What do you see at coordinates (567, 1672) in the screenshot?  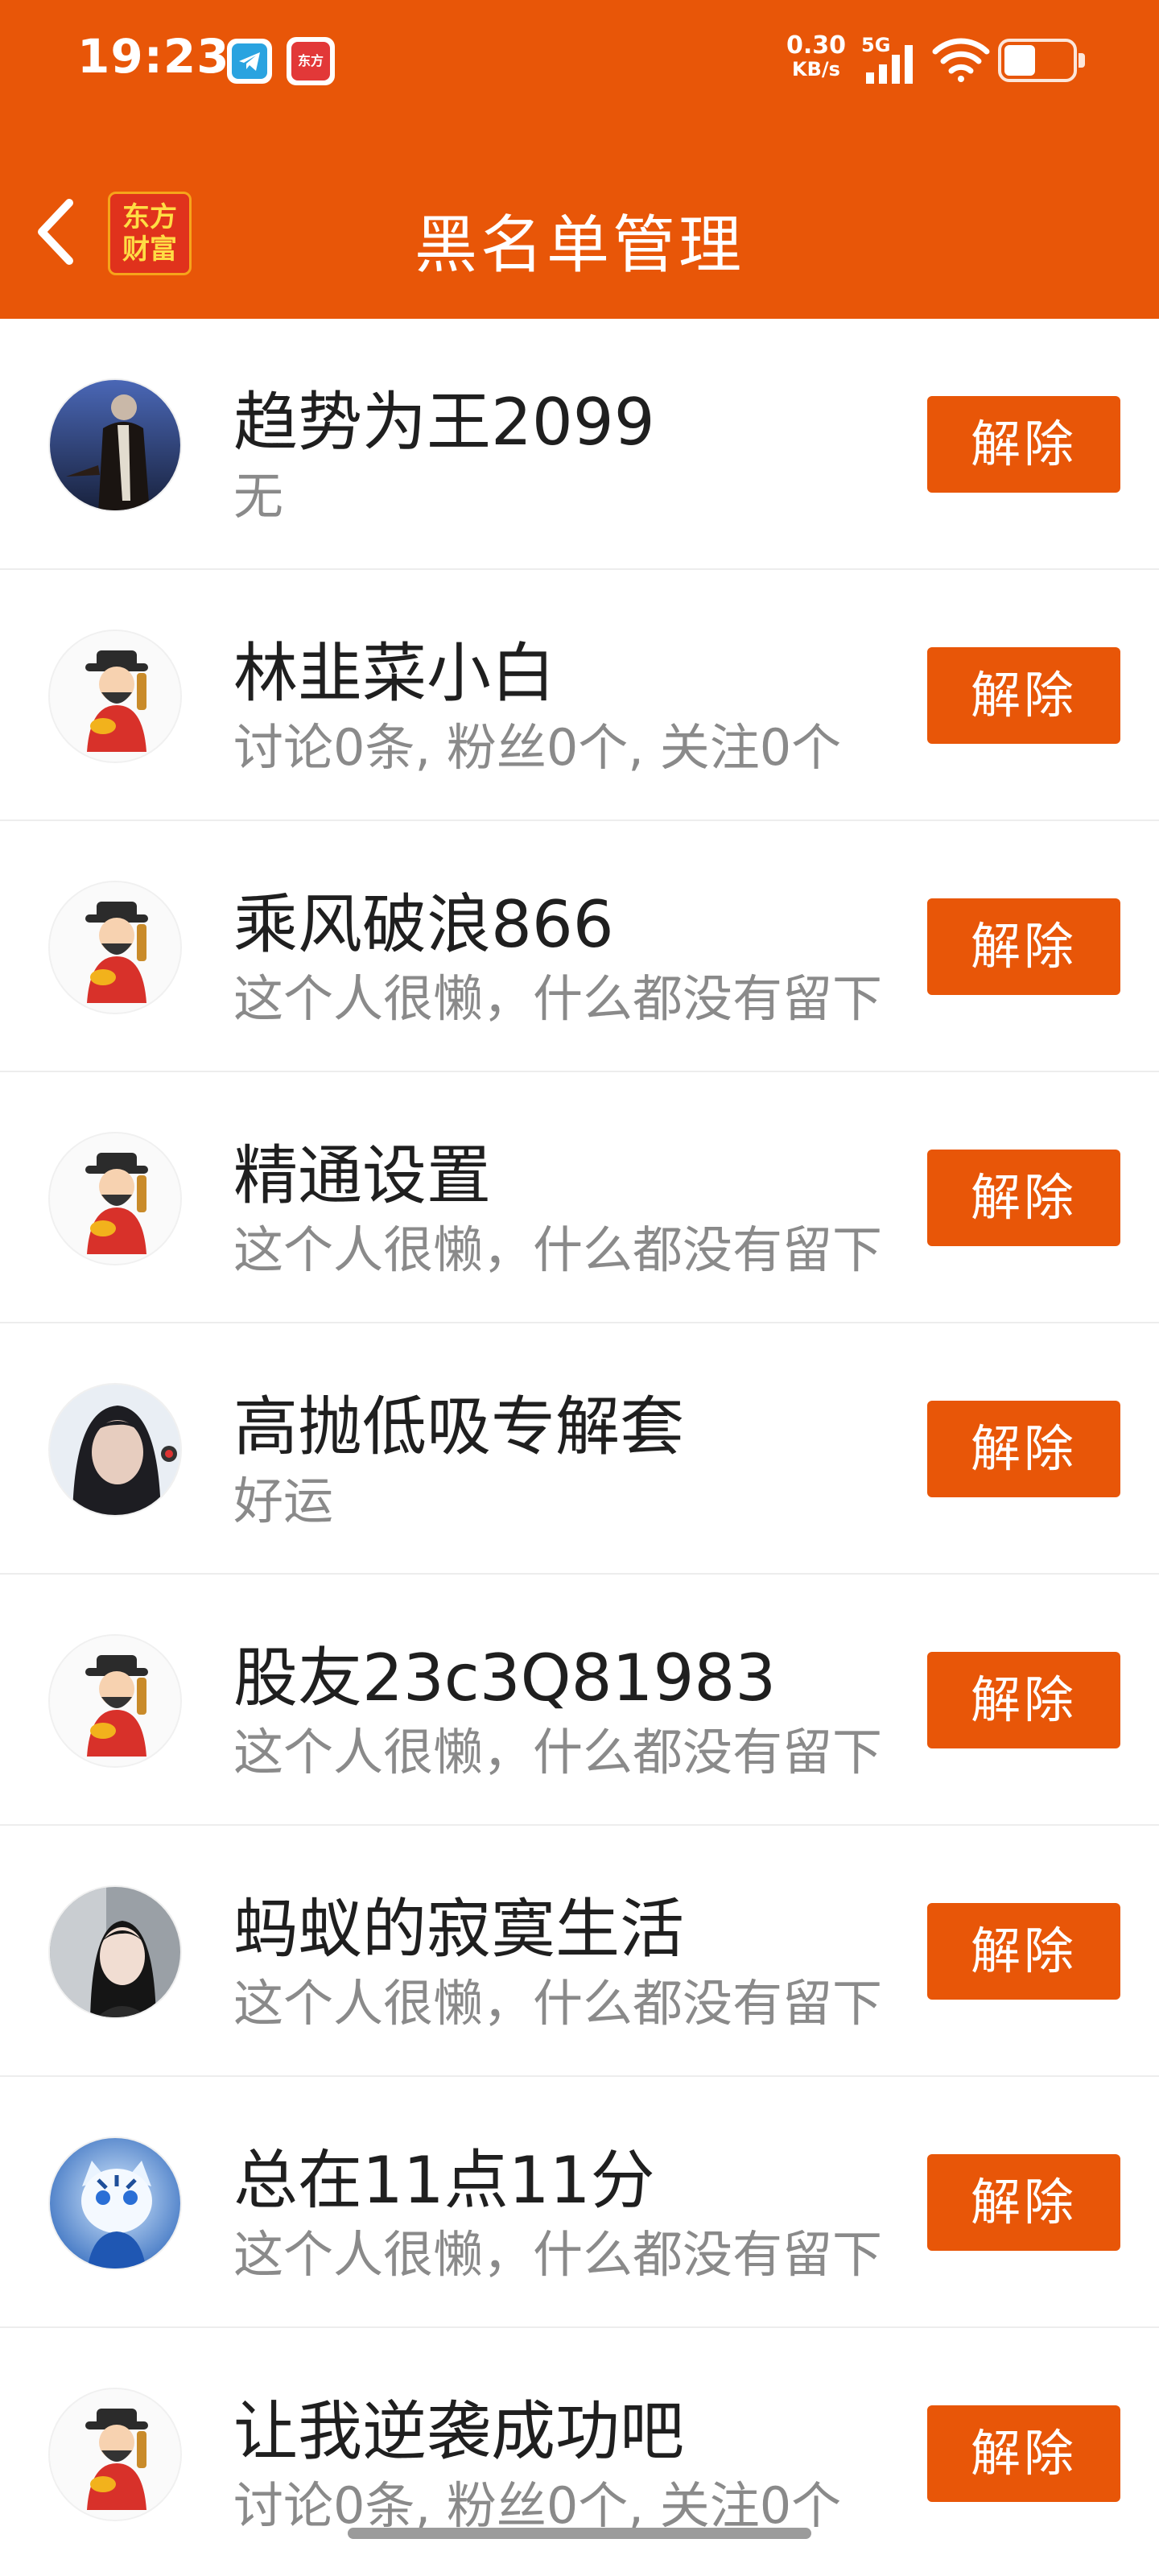 I see `user-name: 股友23c3Q81983` at bounding box center [567, 1672].